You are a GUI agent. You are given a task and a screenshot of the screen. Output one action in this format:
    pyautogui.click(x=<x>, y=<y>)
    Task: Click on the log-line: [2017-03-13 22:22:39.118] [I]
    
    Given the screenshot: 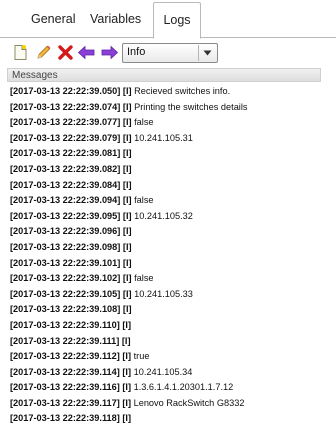 What is the action you would take?
    pyautogui.click(x=170, y=419)
    